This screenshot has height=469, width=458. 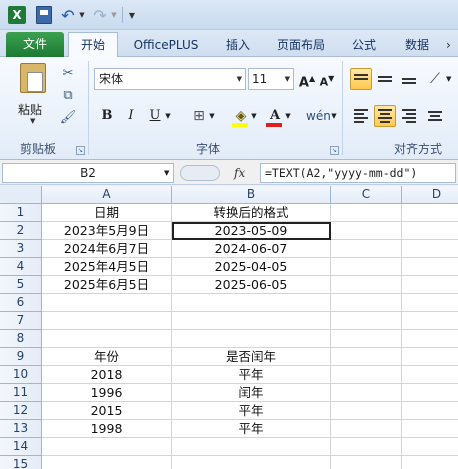 I want to click on excel-icon: X, so click(x=17, y=15).